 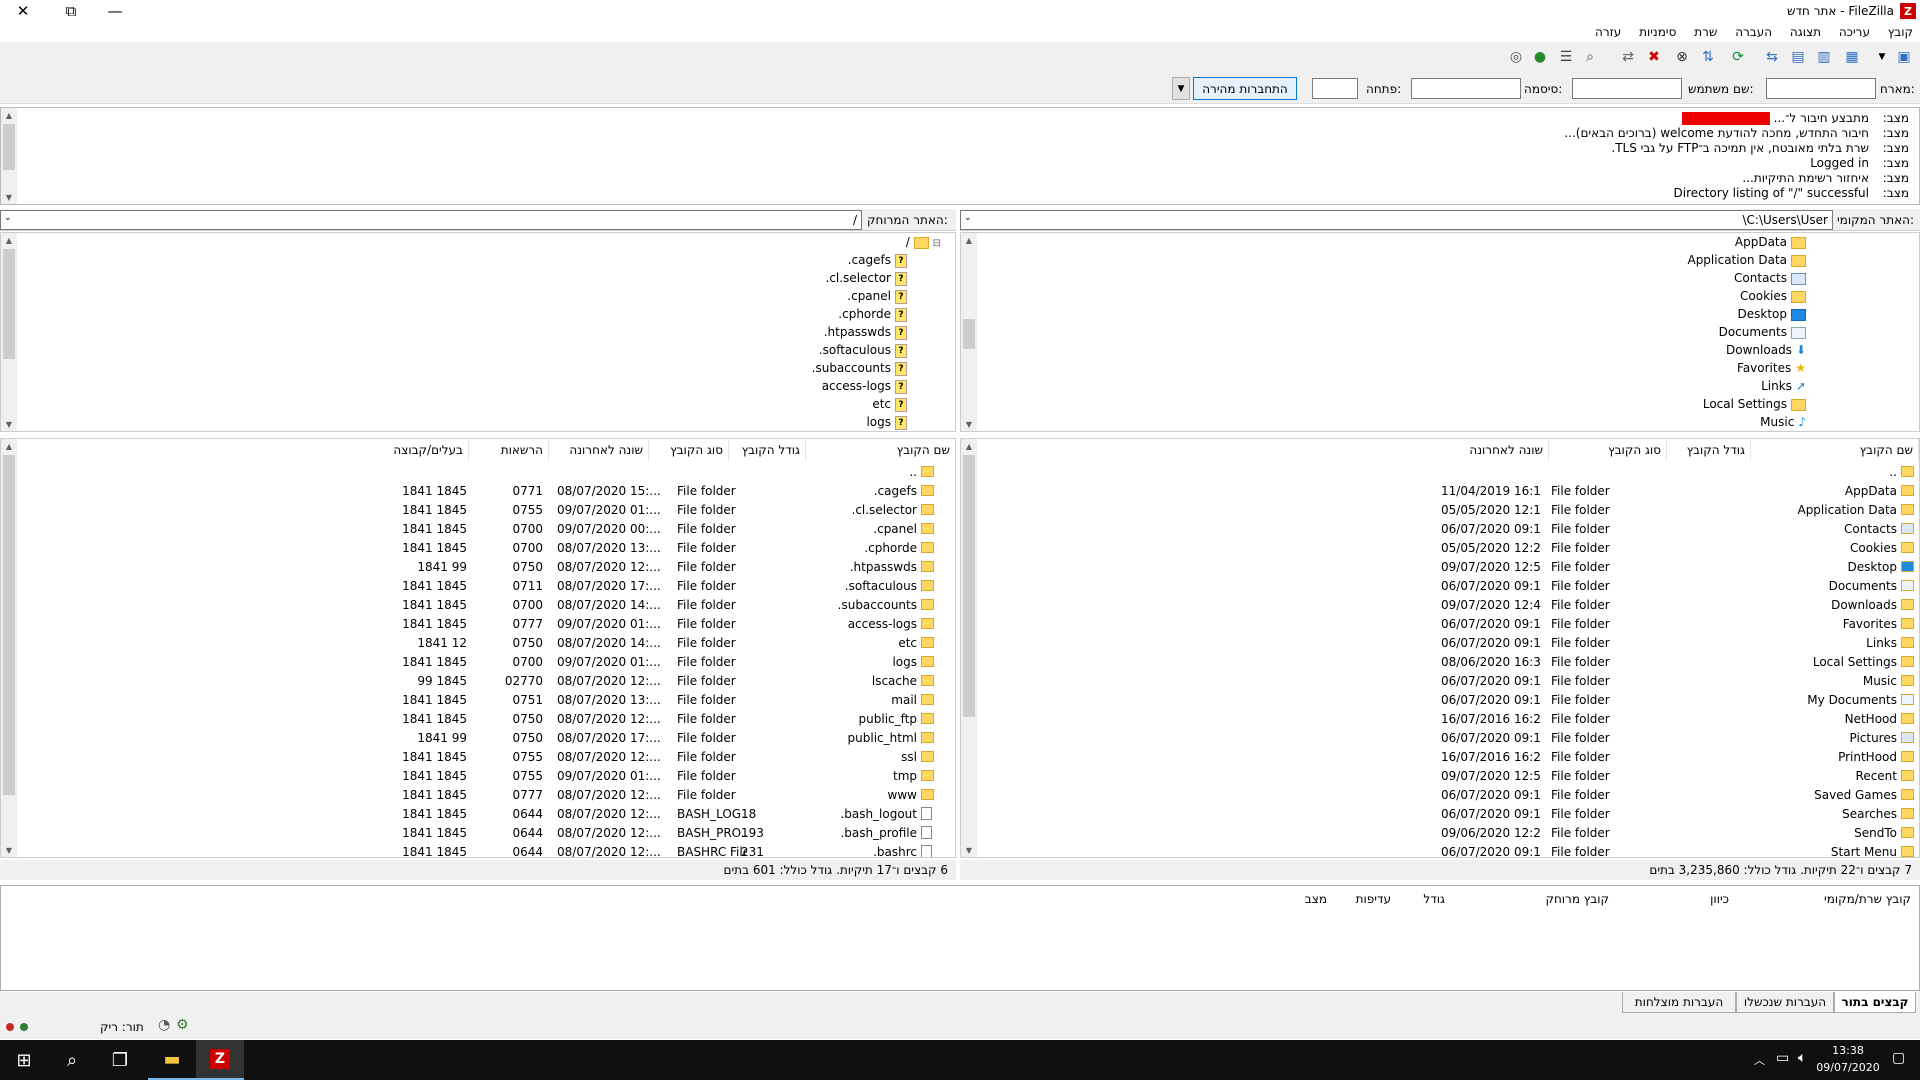 What do you see at coordinates (1821, 88) in the screenshot?
I see `host-input` at bounding box center [1821, 88].